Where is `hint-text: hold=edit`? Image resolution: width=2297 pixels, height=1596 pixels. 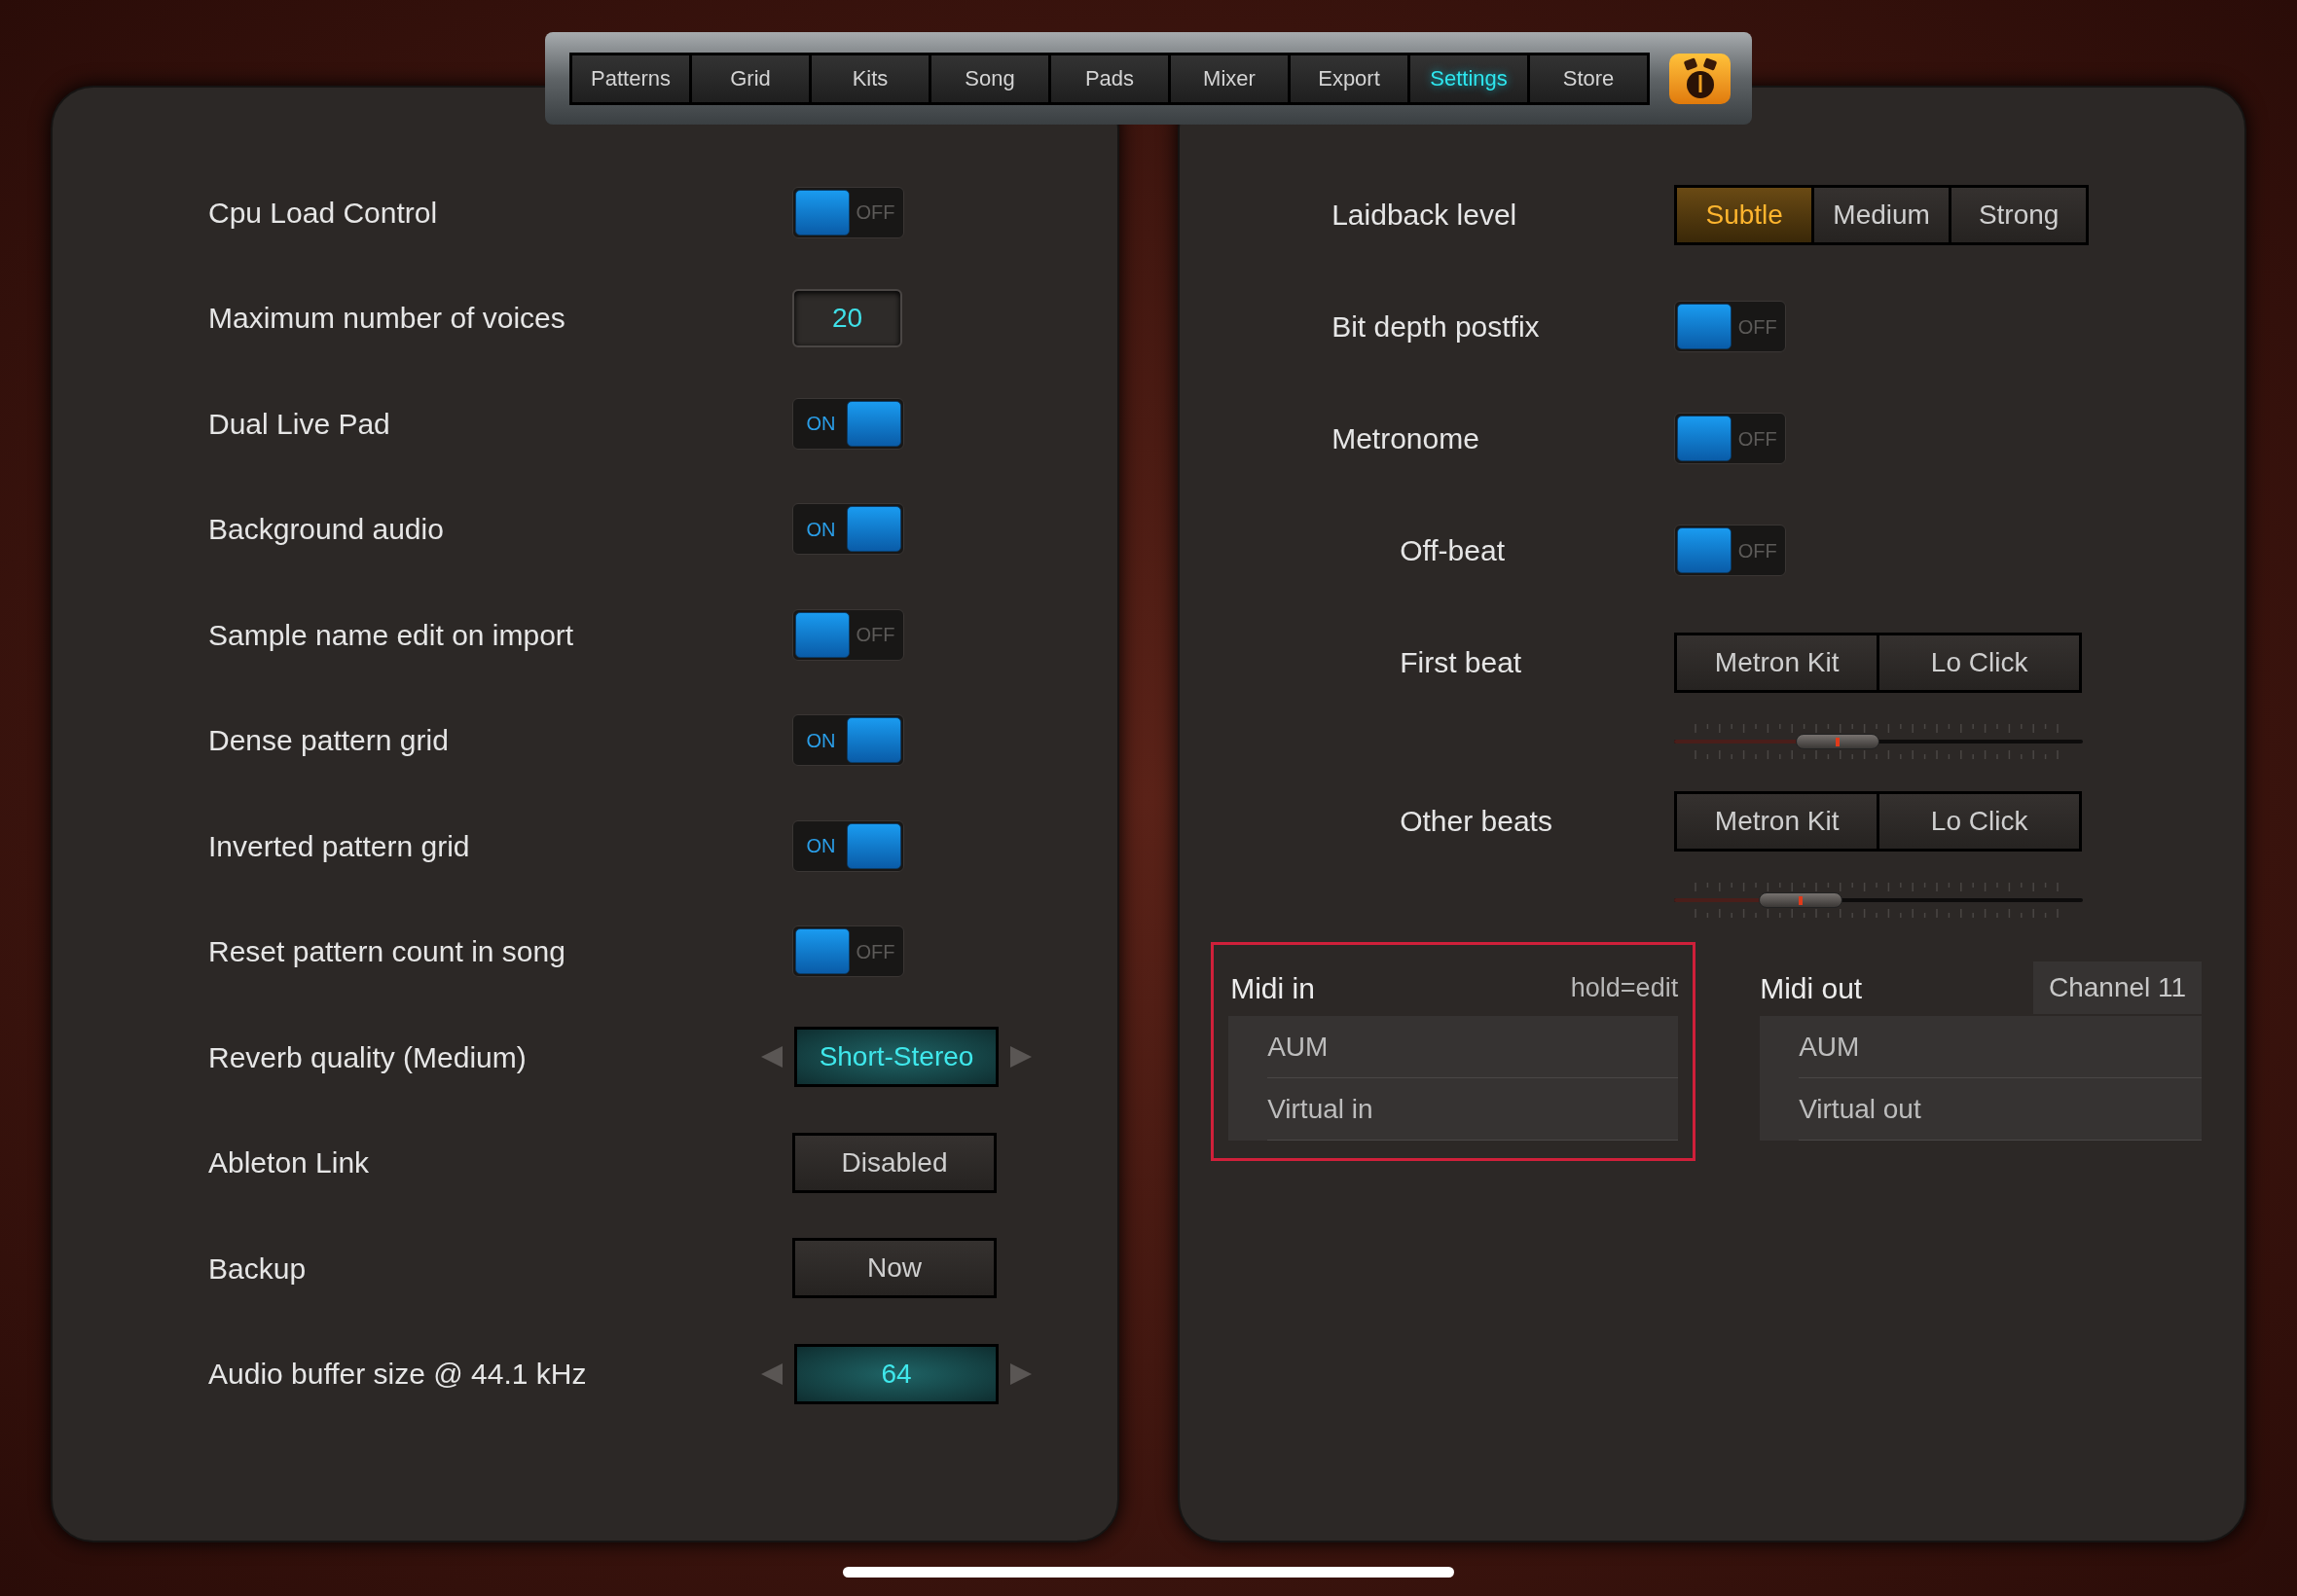
hint-text: hold=edit is located at coordinates (1625, 987).